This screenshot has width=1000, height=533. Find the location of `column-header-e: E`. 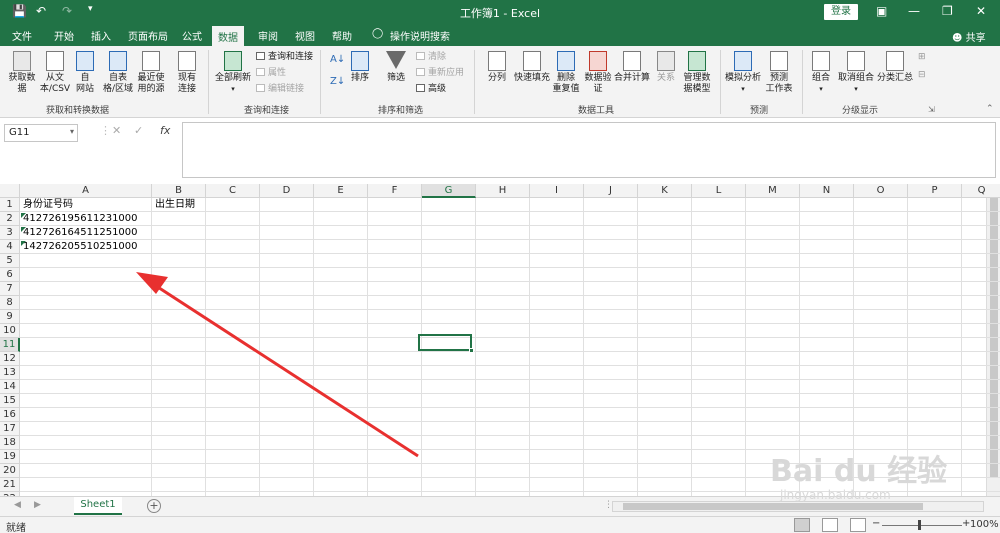

column-header-e: E is located at coordinates (341, 191).